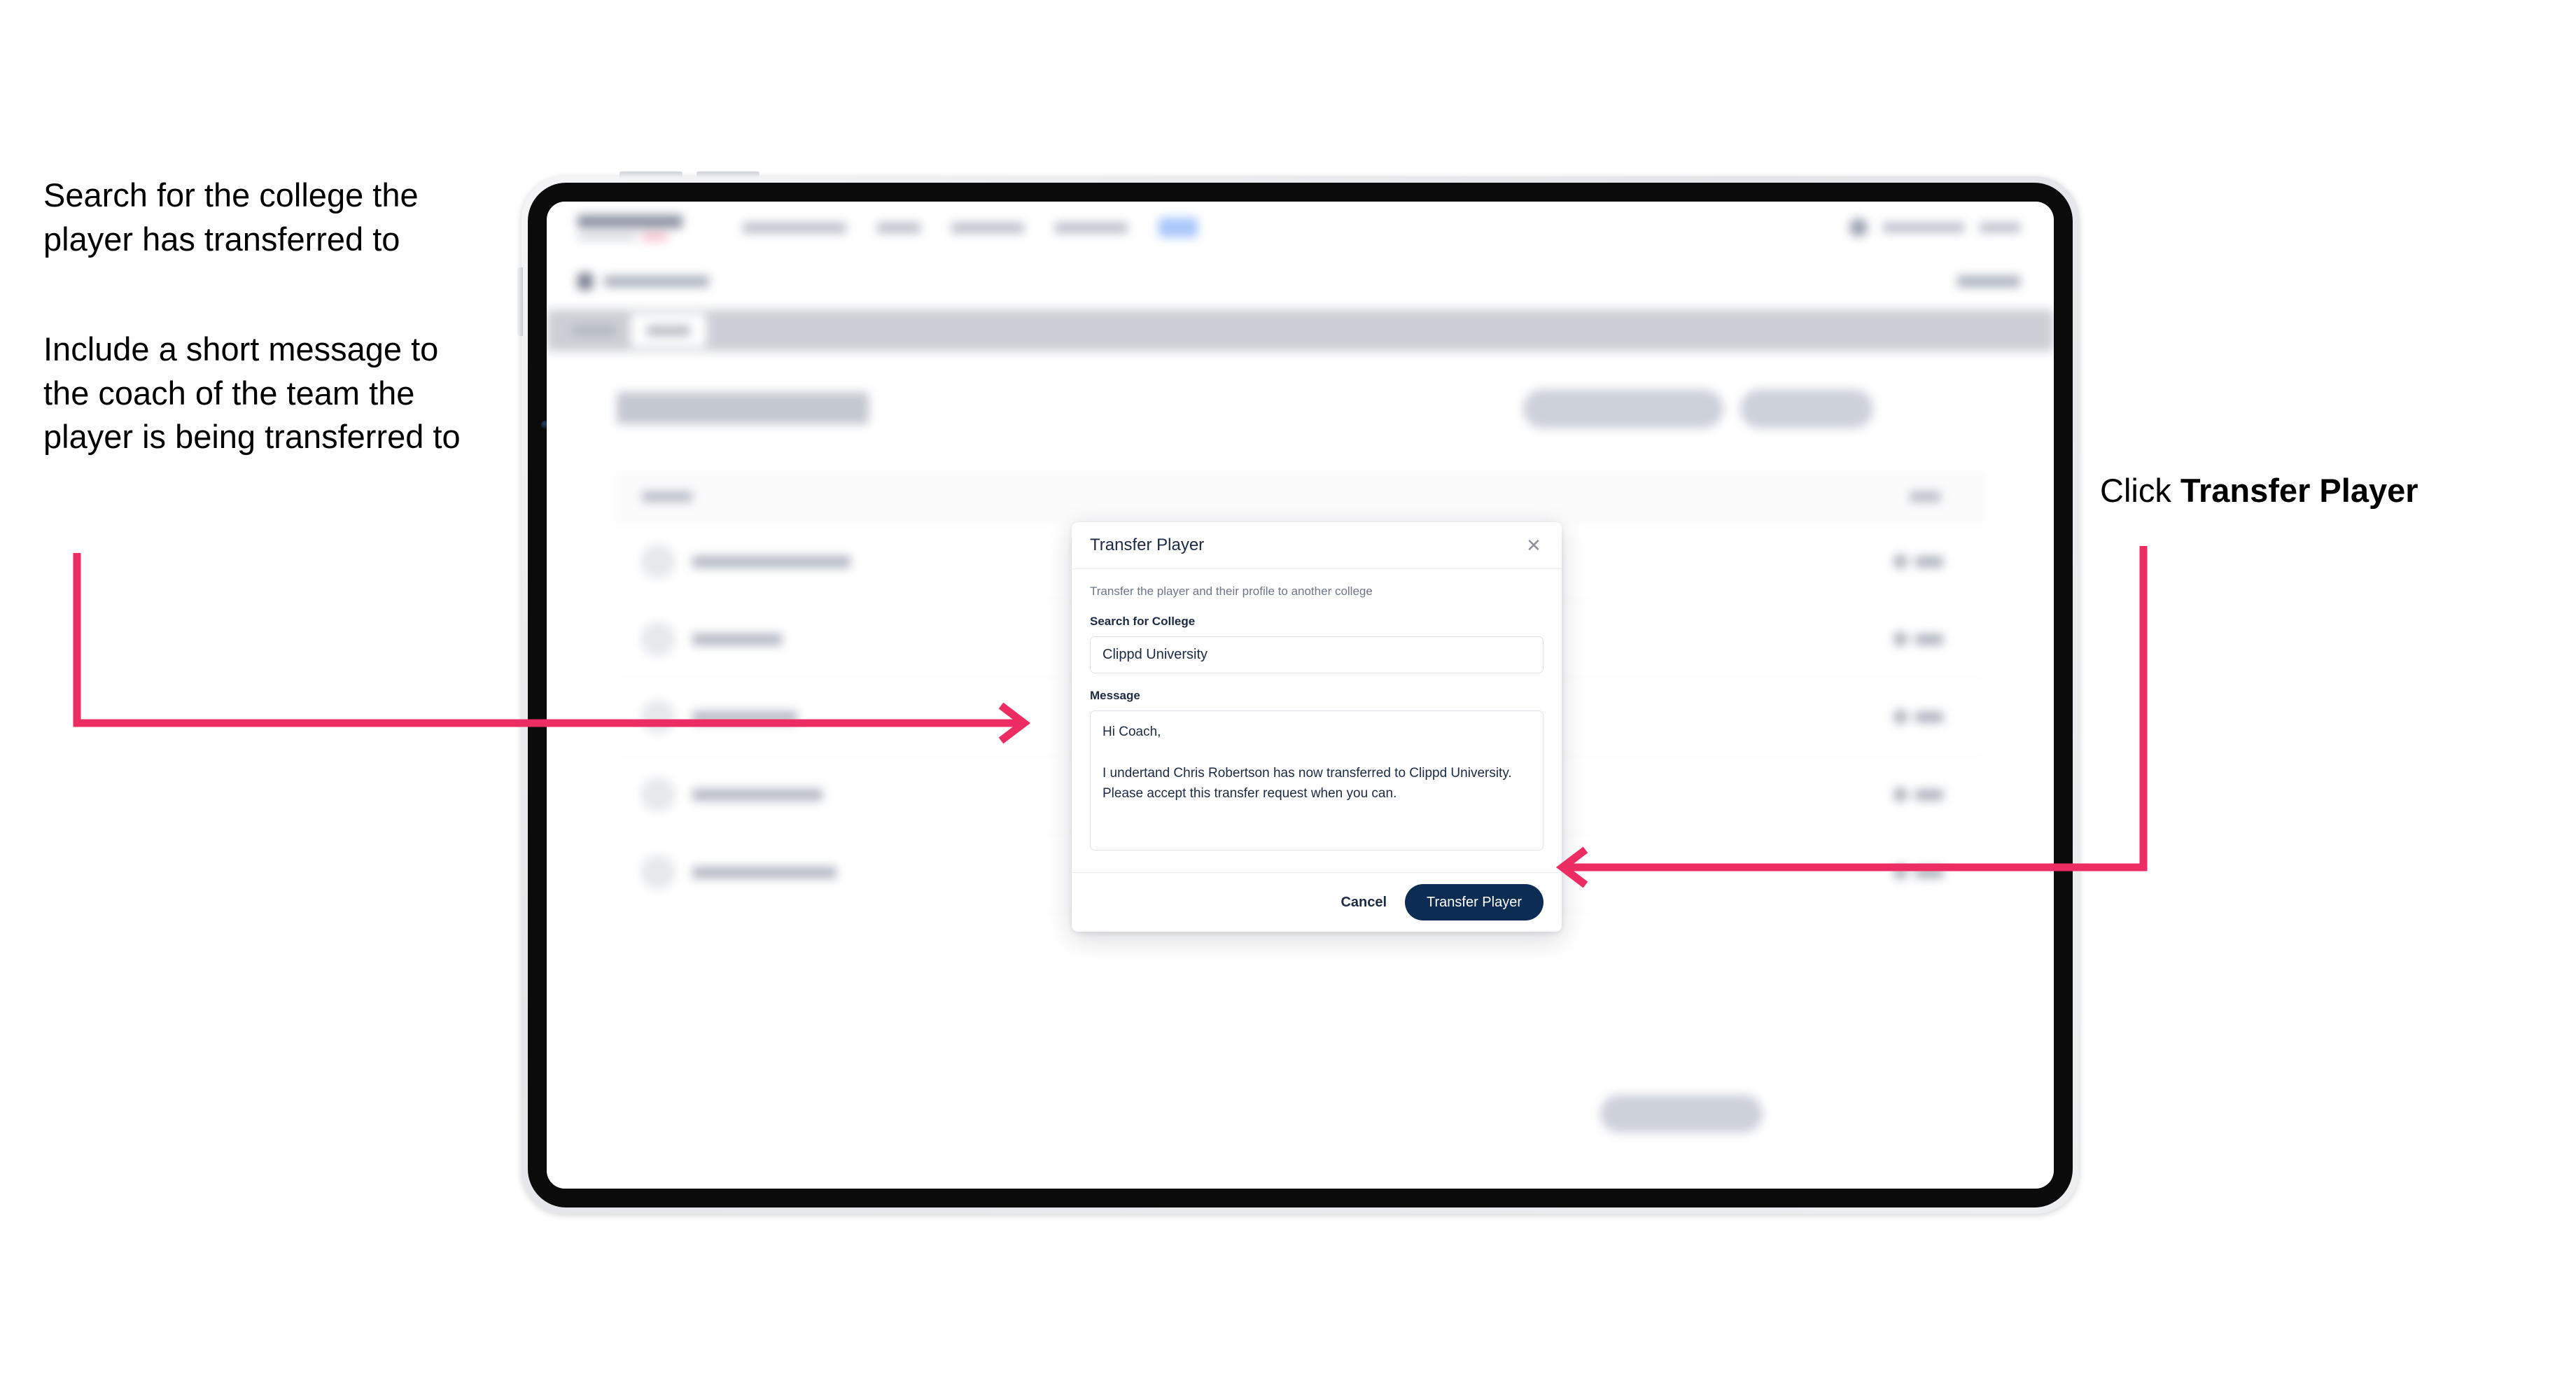 The image size is (2576, 1386). I want to click on college-field-label: Search for College, so click(1143, 621).